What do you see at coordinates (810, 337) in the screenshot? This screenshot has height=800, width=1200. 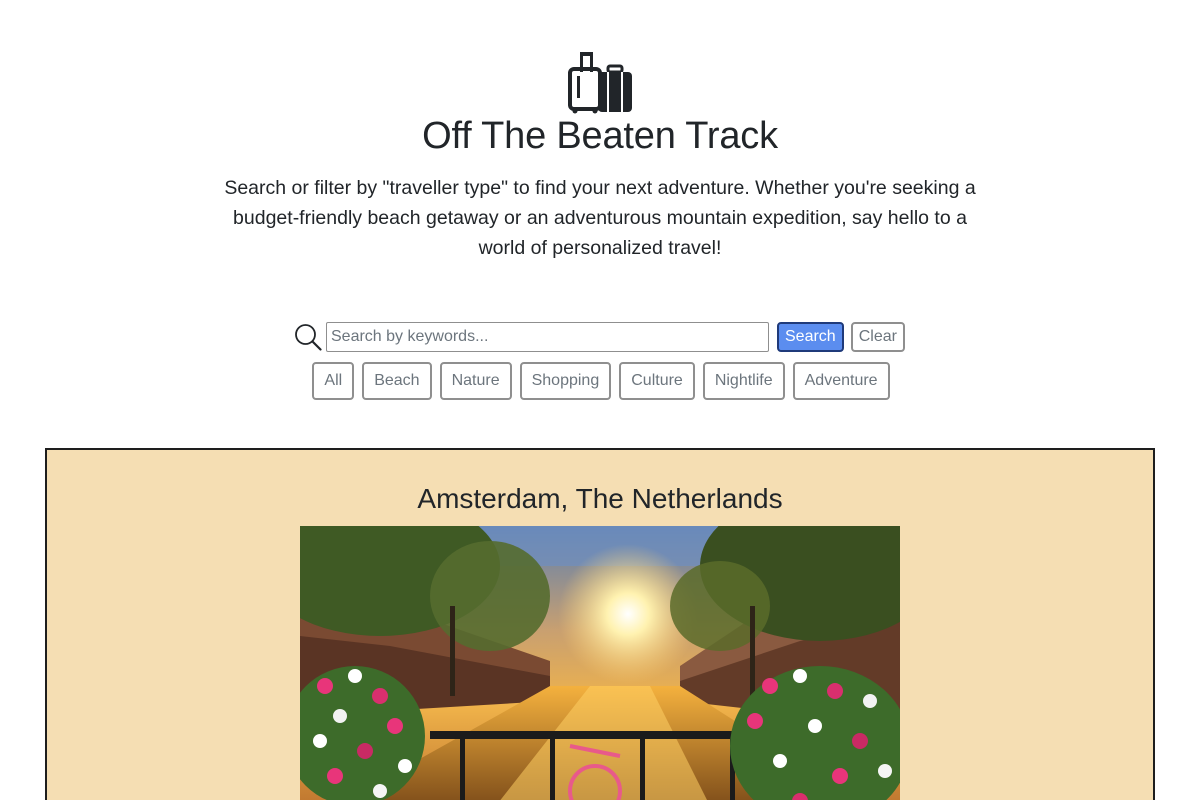 I see `search-button: Search` at bounding box center [810, 337].